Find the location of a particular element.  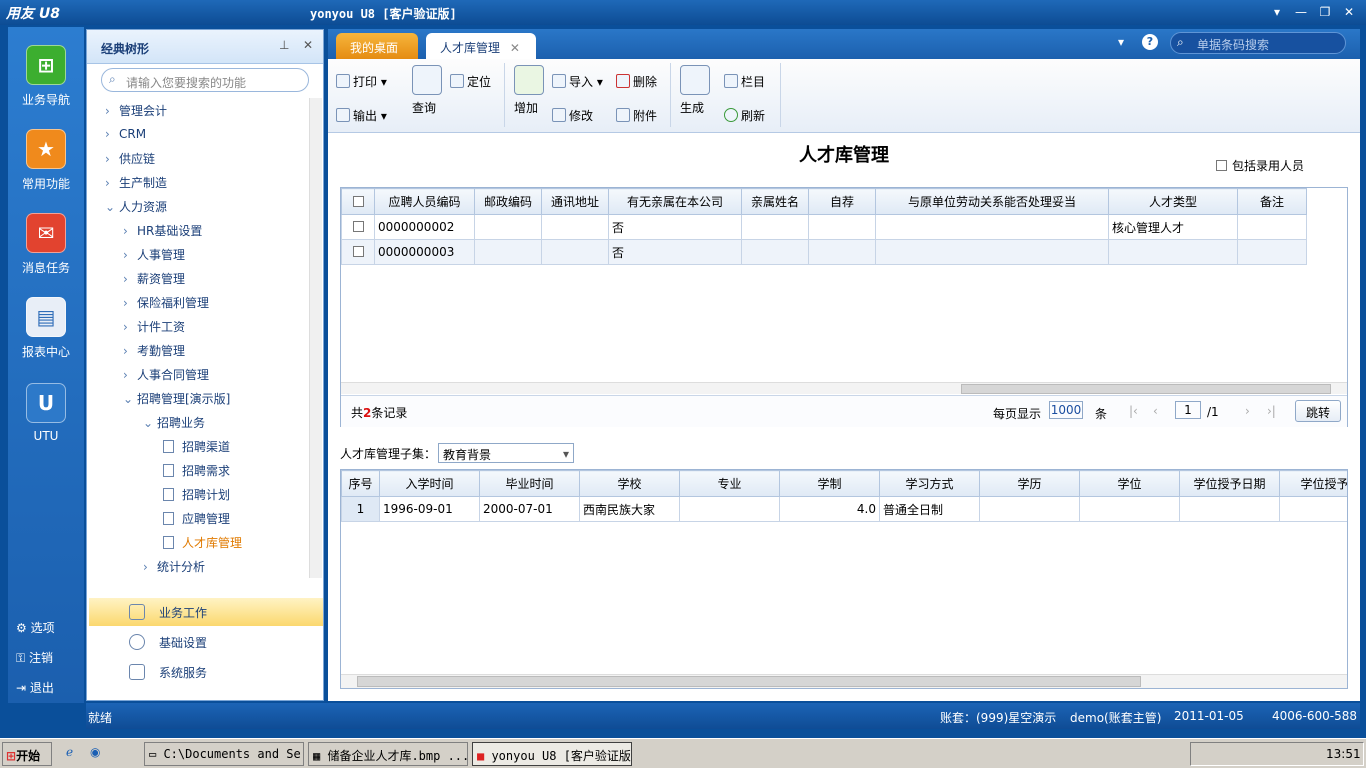

query-button: 查询 is located at coordinates (424, 107).